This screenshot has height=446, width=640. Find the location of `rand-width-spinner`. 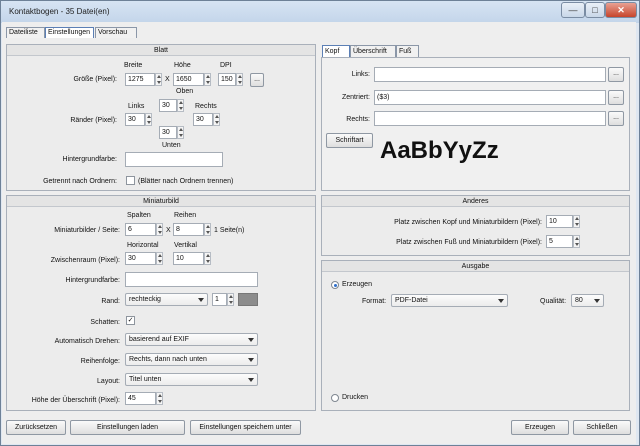

rand-width-spinner is located at coordinates (230, 299).